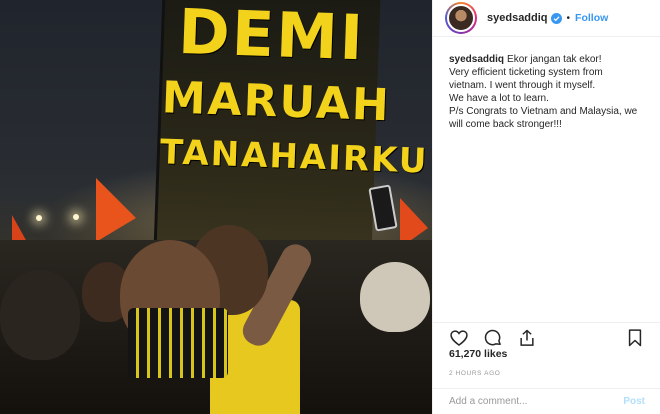 The width and height of the screenshot is (660, 414). I want to click on comment-icon, so click(493, 338).